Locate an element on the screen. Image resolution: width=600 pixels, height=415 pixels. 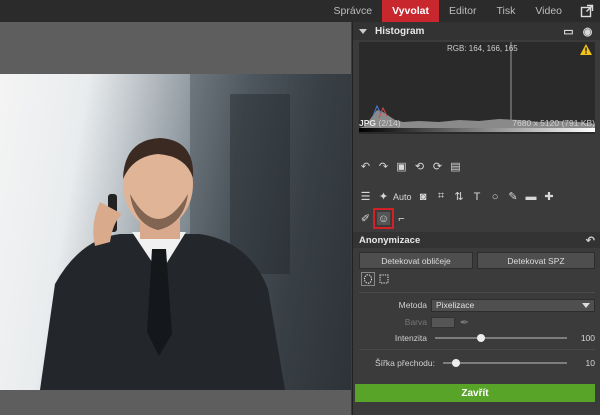
ellipse-select-icon is located at coordinates (368, 279).